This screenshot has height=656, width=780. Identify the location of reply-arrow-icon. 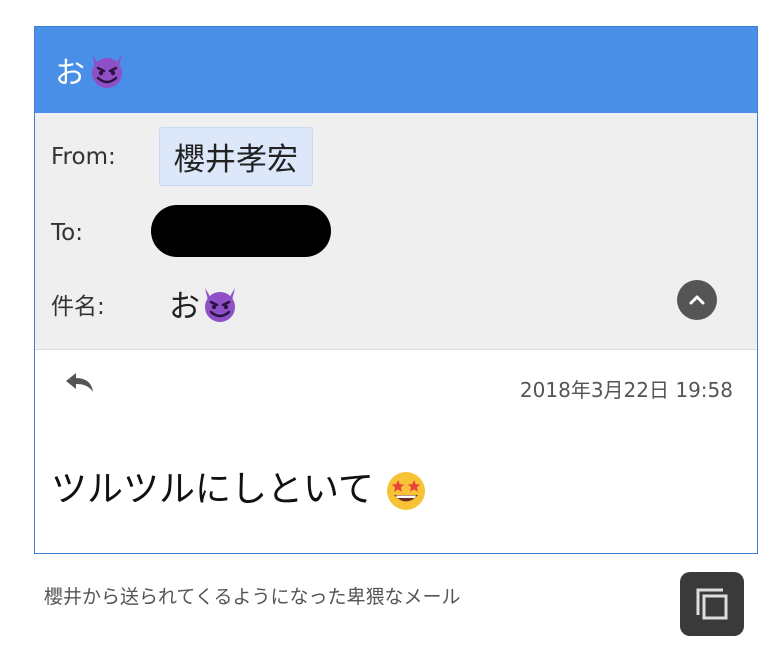
(79, 382).